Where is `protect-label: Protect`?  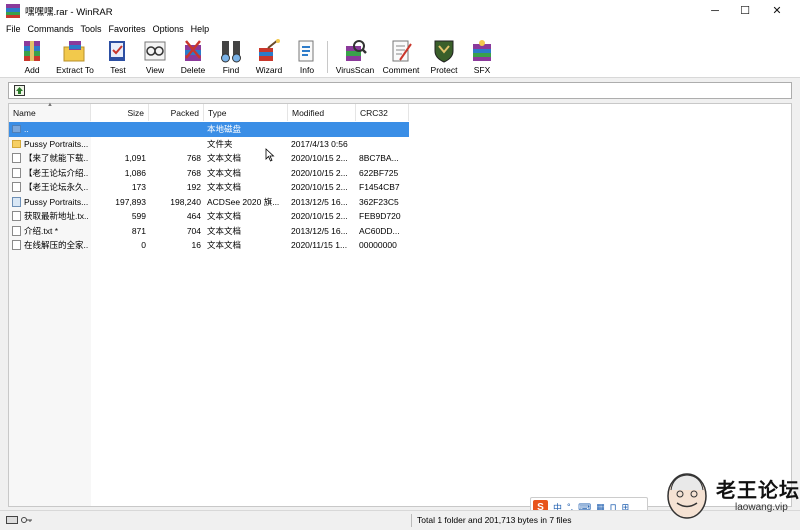 protect-label: Protect is located at coordinates (444, 70).